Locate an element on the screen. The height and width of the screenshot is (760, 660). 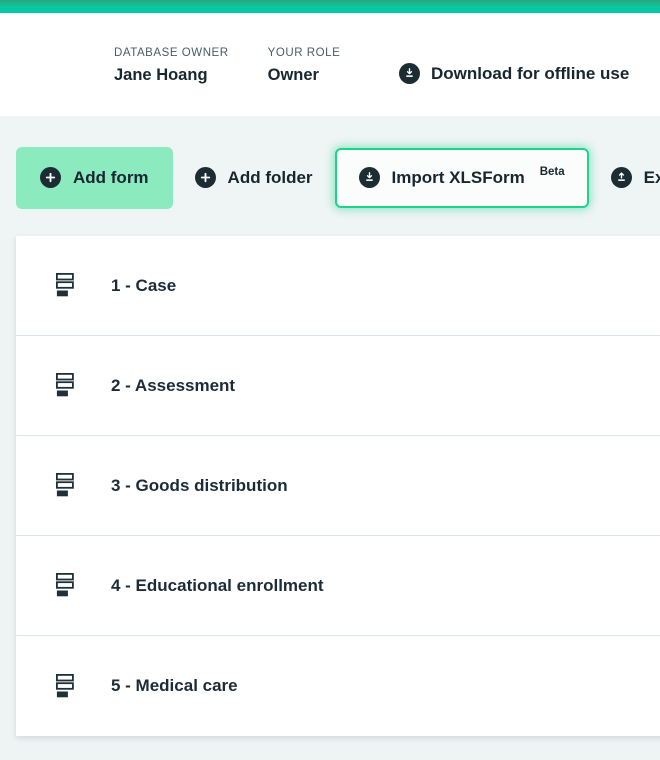
download-offline-button: Download for offline use is located at coordinates (514, 73).